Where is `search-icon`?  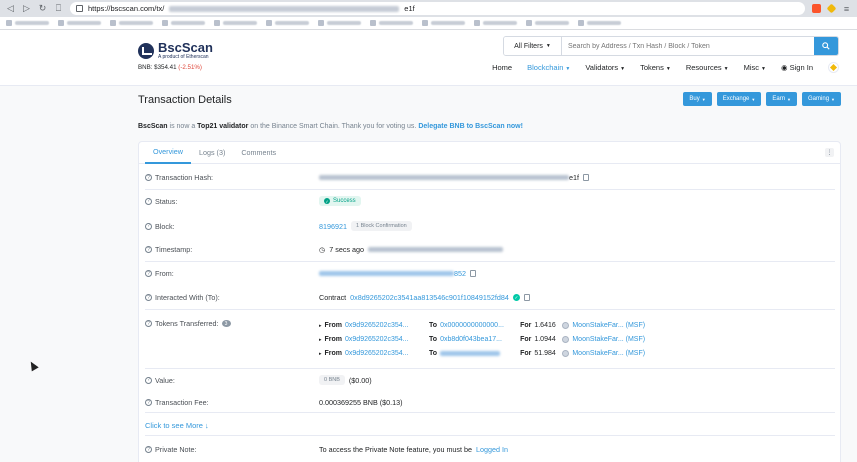 search-icon is located at coordinates (826, 46).